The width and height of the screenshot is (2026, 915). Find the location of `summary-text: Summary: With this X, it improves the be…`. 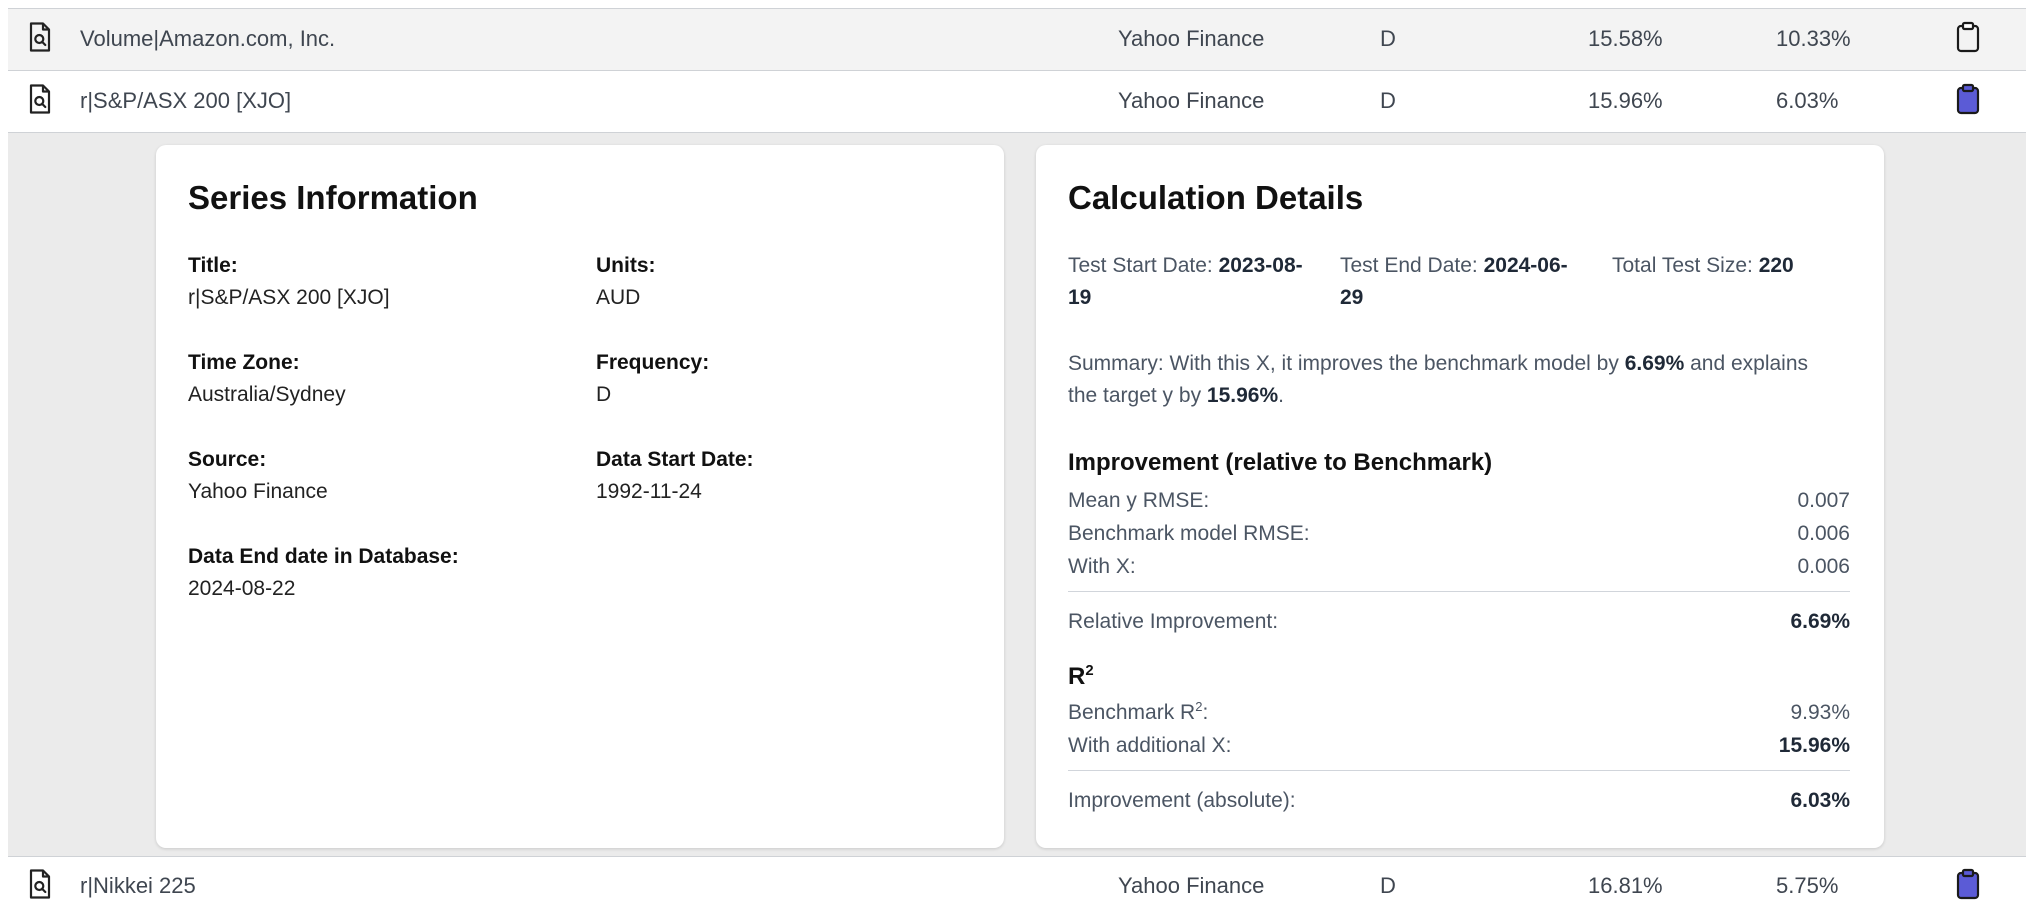

summary-text: Summary: With this X, it improves the be… is located at coordinates (1463, 380).